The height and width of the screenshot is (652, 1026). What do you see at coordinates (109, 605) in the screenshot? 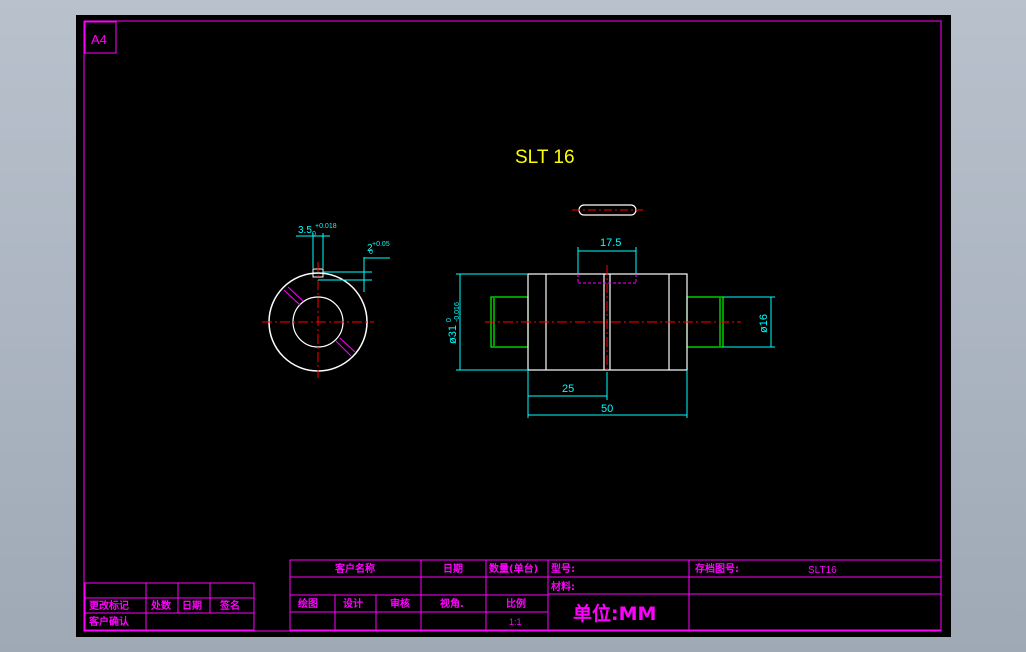
I see `change-mark-label: 更改标记` at bounding box center [109, 605].